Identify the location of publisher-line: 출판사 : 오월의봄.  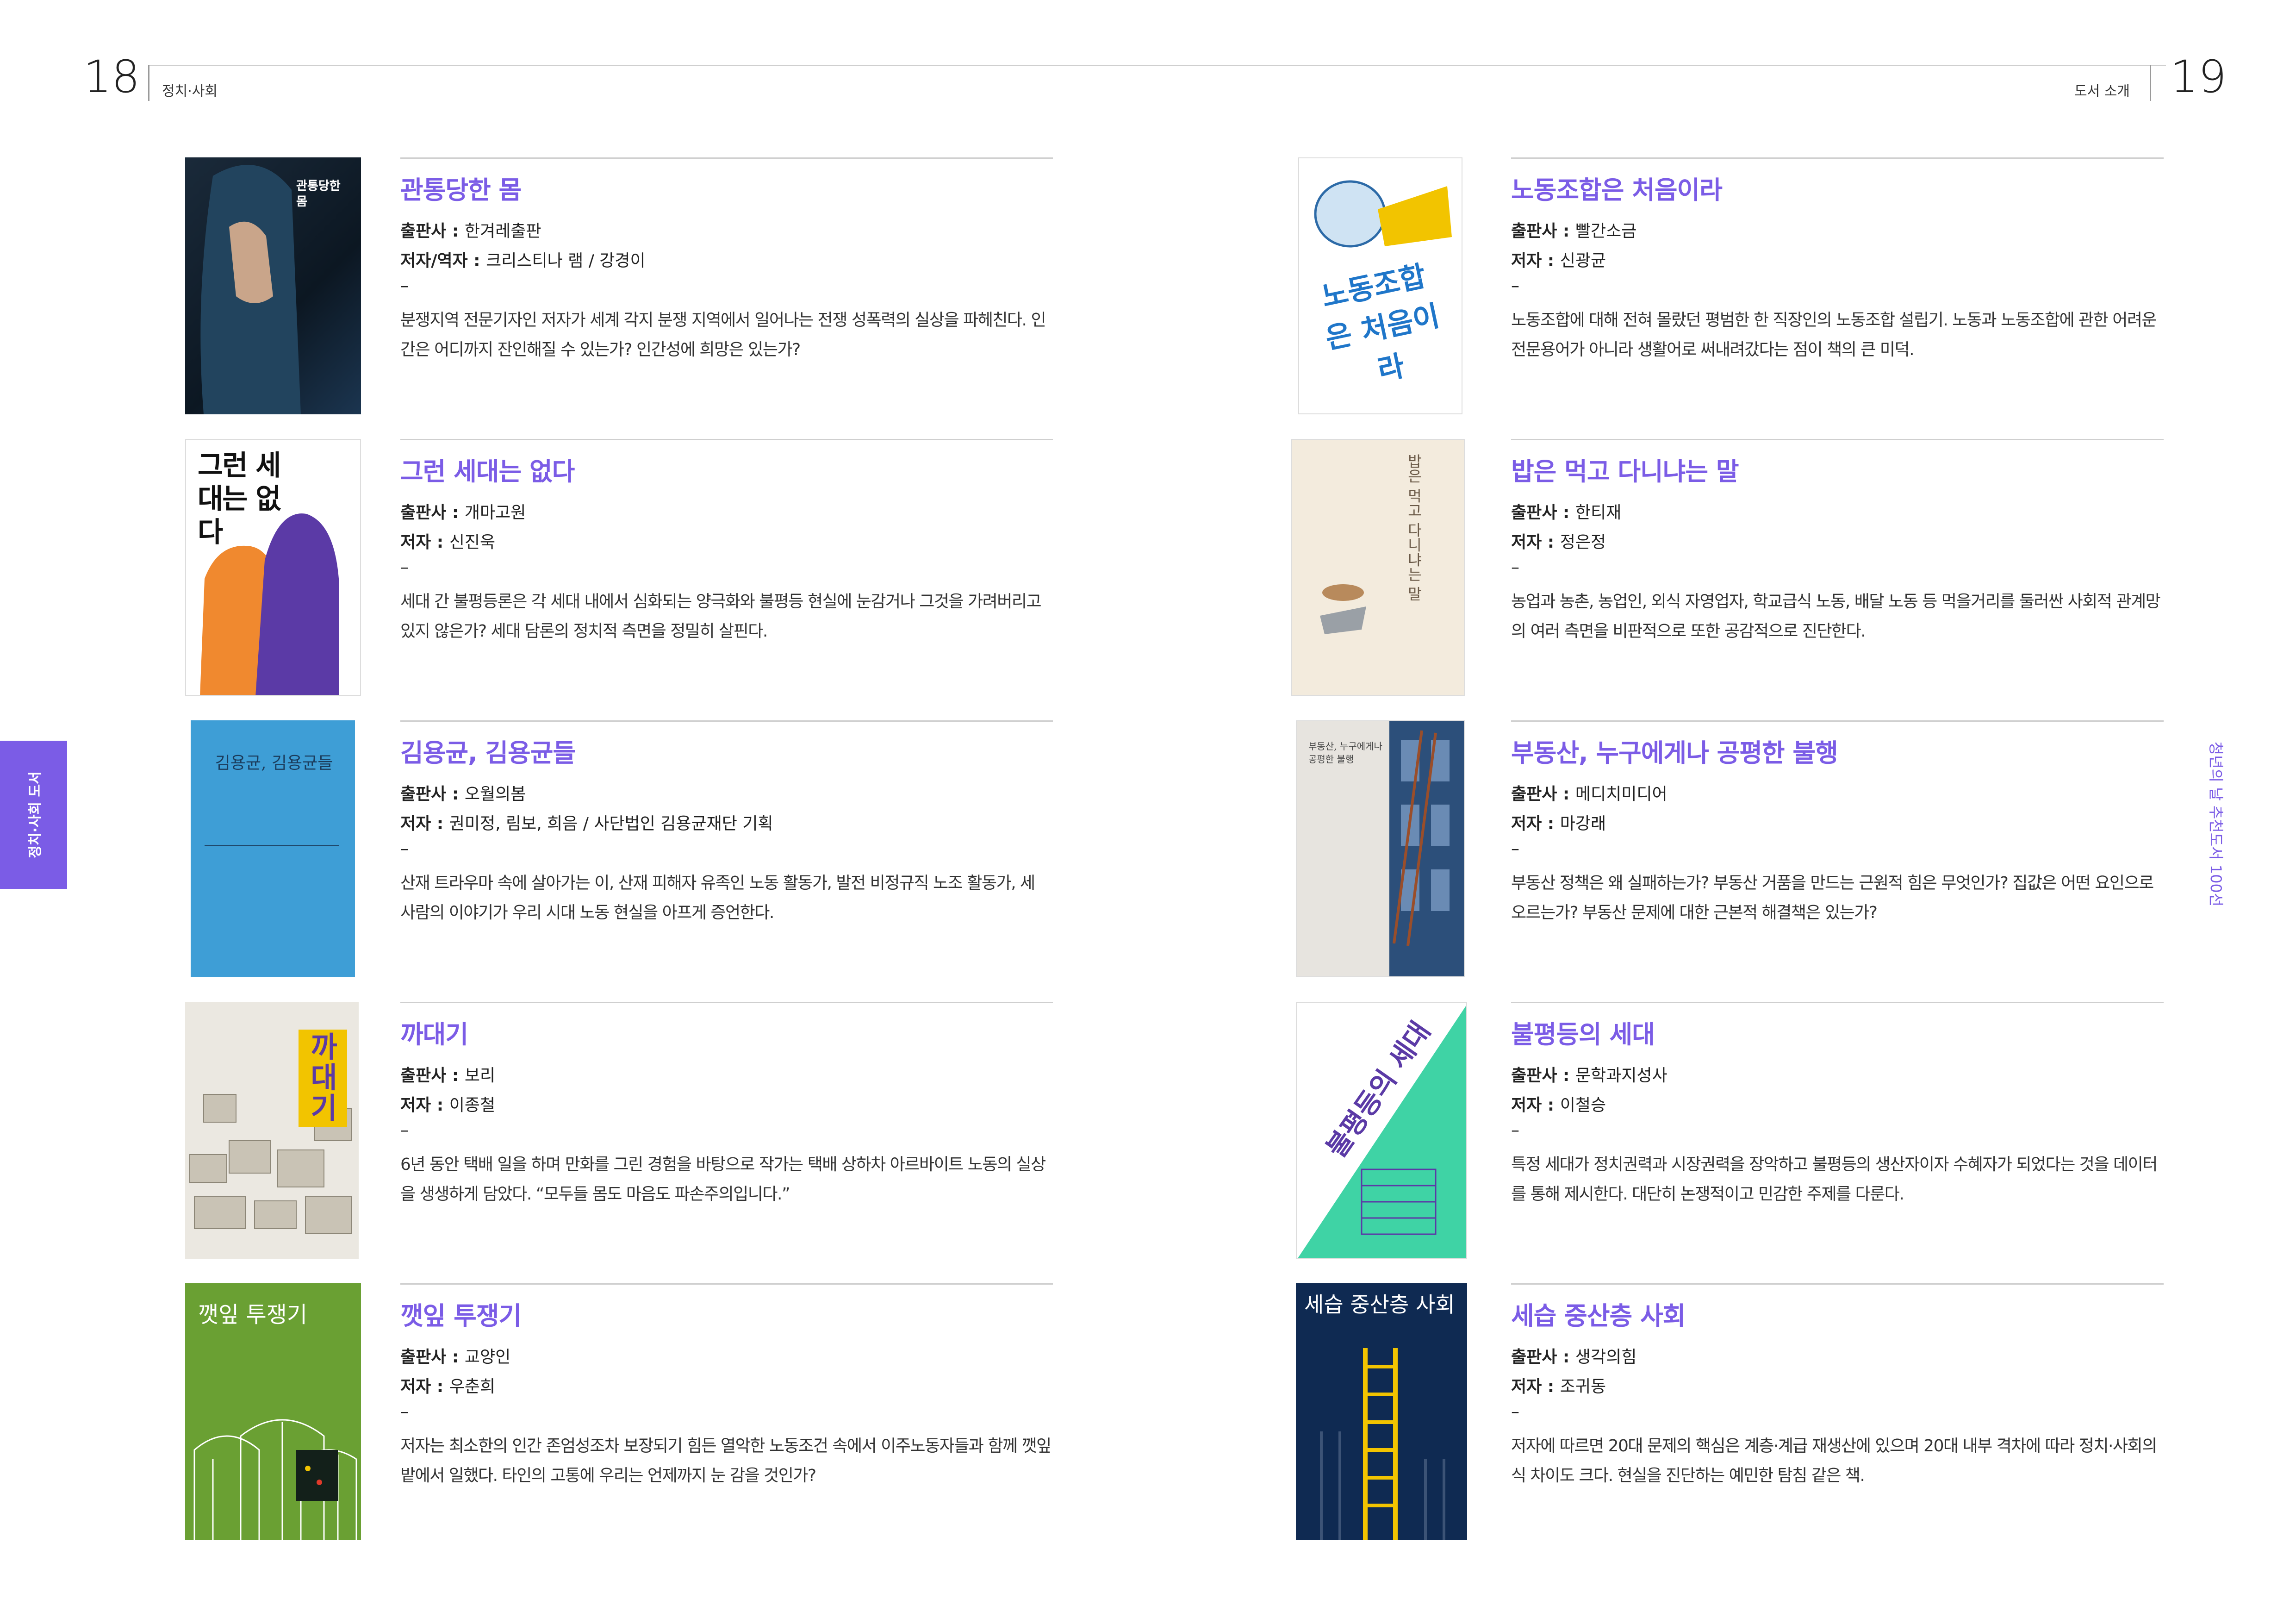
(463, 794).